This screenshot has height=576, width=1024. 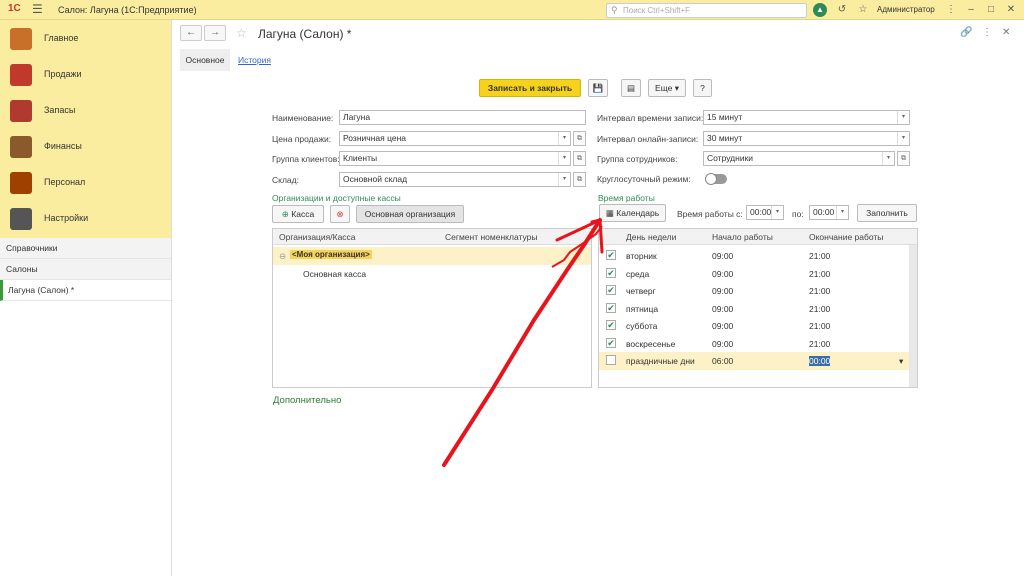 I want to click on table-row: ✔ среда 09:00 21:00, so click(x=758, y=274).